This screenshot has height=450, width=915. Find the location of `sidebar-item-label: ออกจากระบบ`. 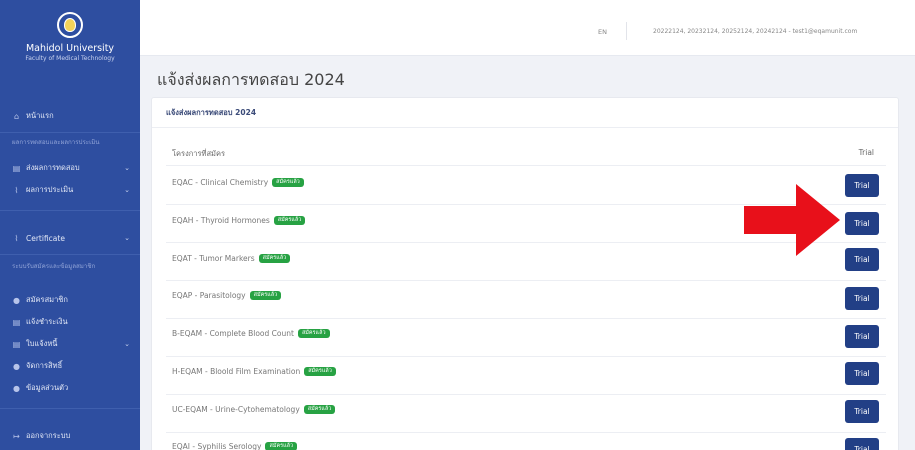

sidebar-item-label: ออกจากระบบ is located at coordinates (48, 435).